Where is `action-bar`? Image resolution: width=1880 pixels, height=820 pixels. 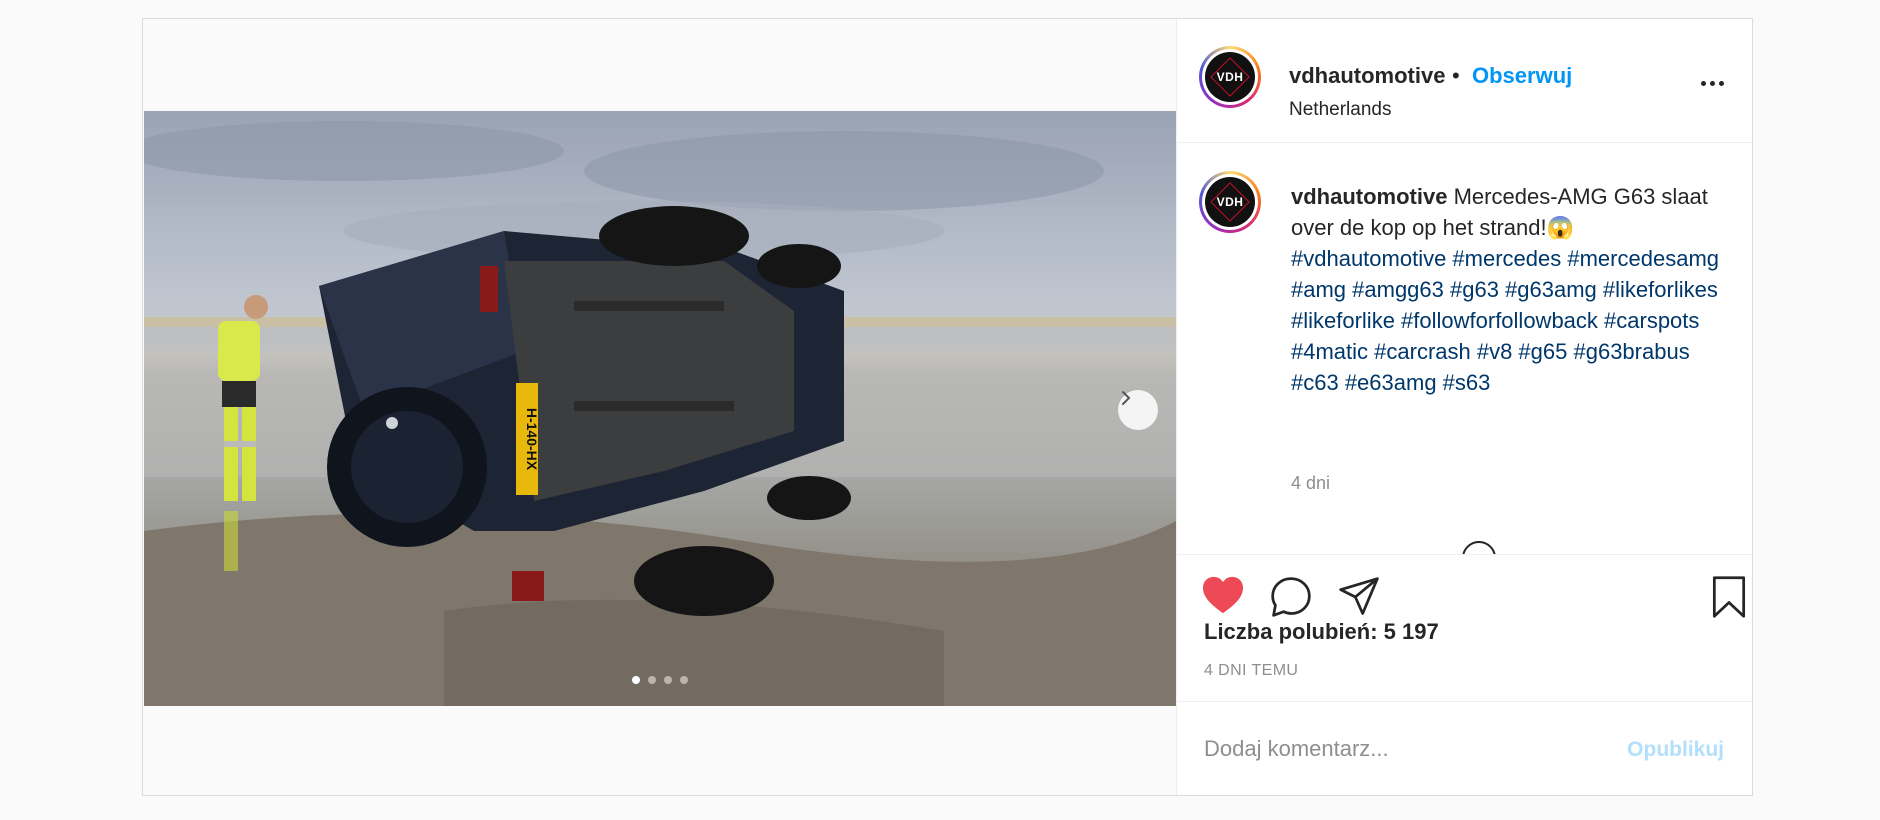
action-bar is located at coordinates (1464, 586).